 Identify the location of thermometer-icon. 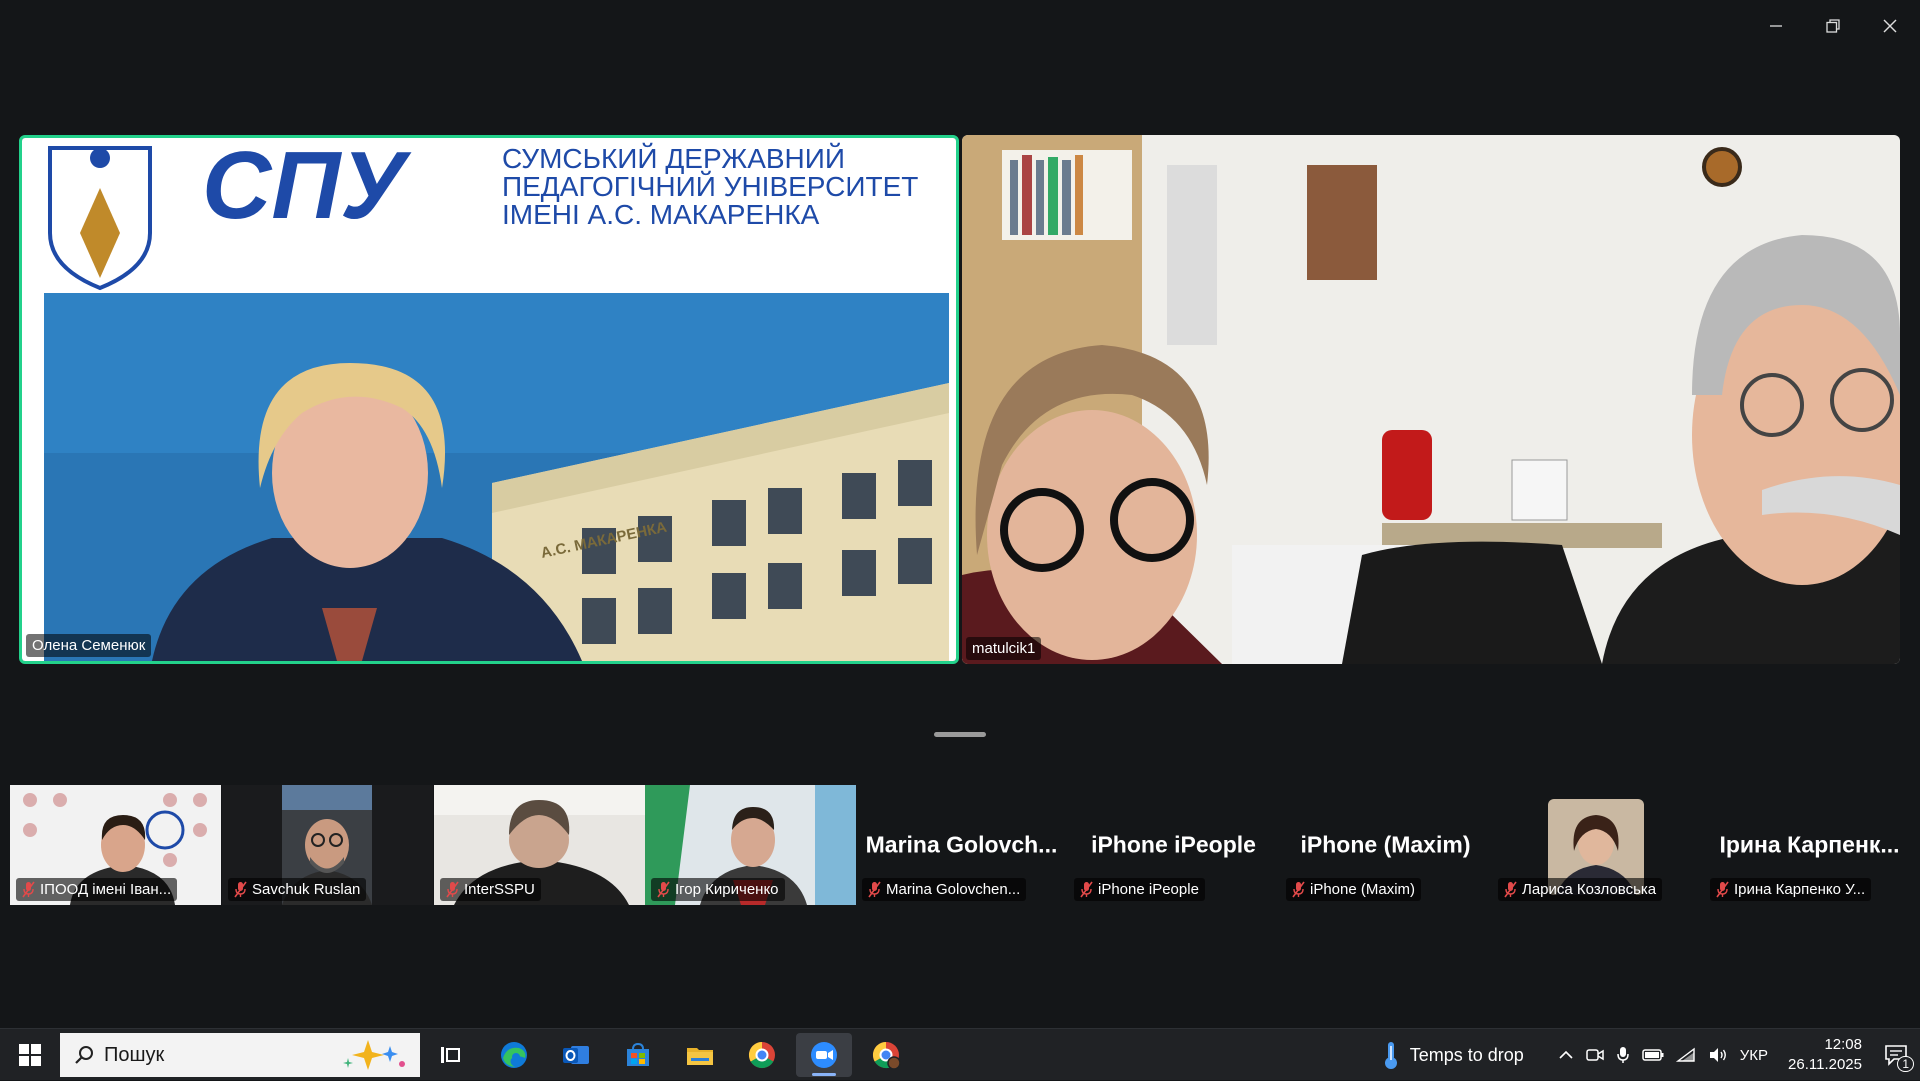
(1390, 1055).